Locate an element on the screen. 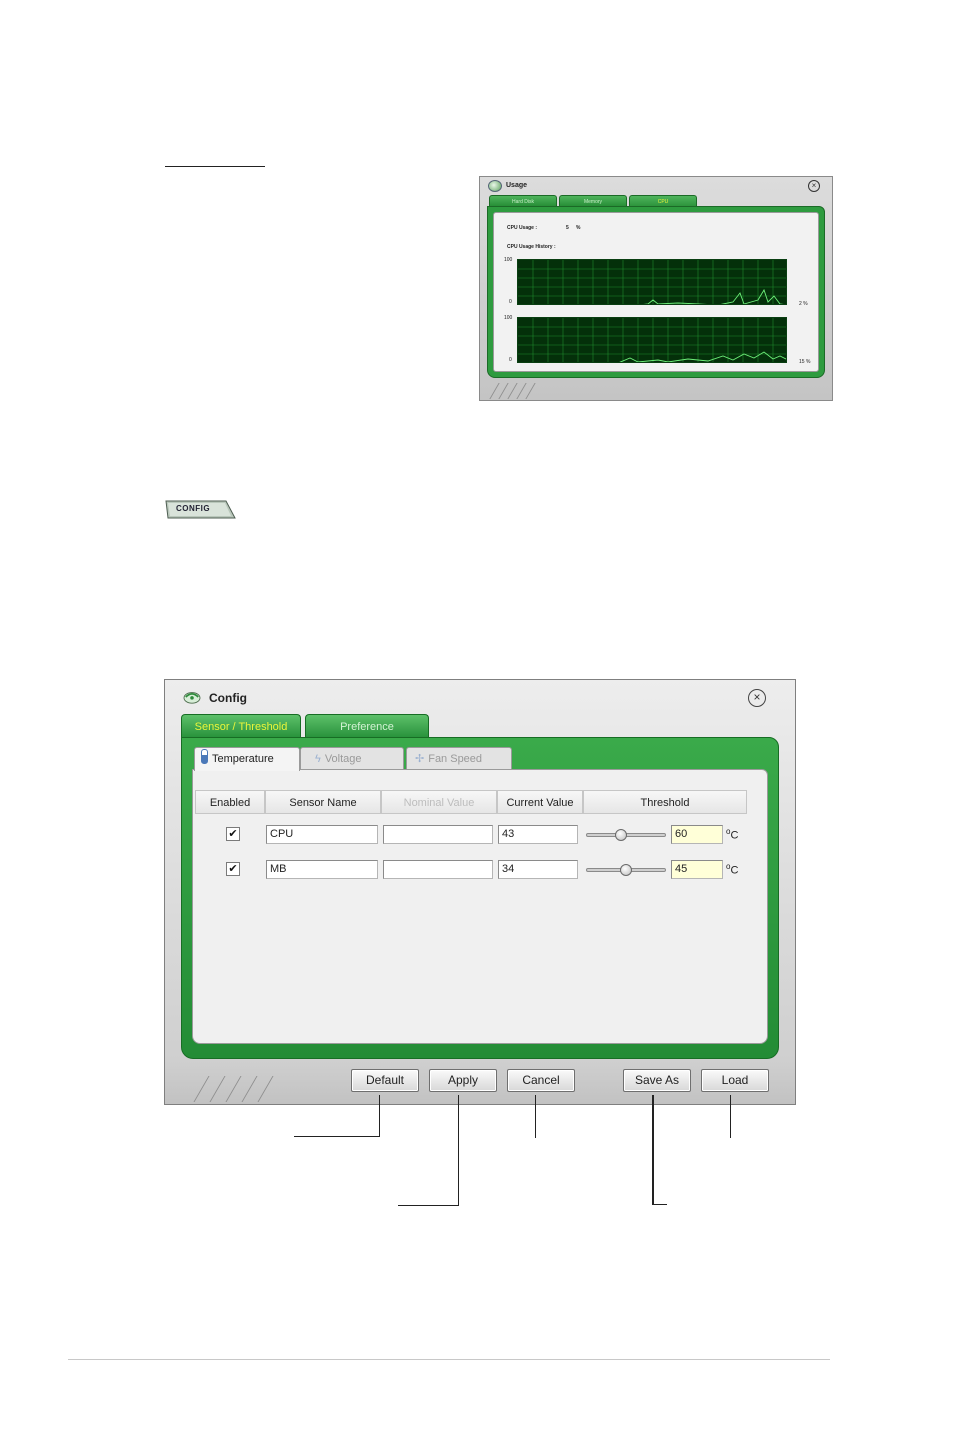  unit-label-mb: oC is located at coordinates (732, 869).